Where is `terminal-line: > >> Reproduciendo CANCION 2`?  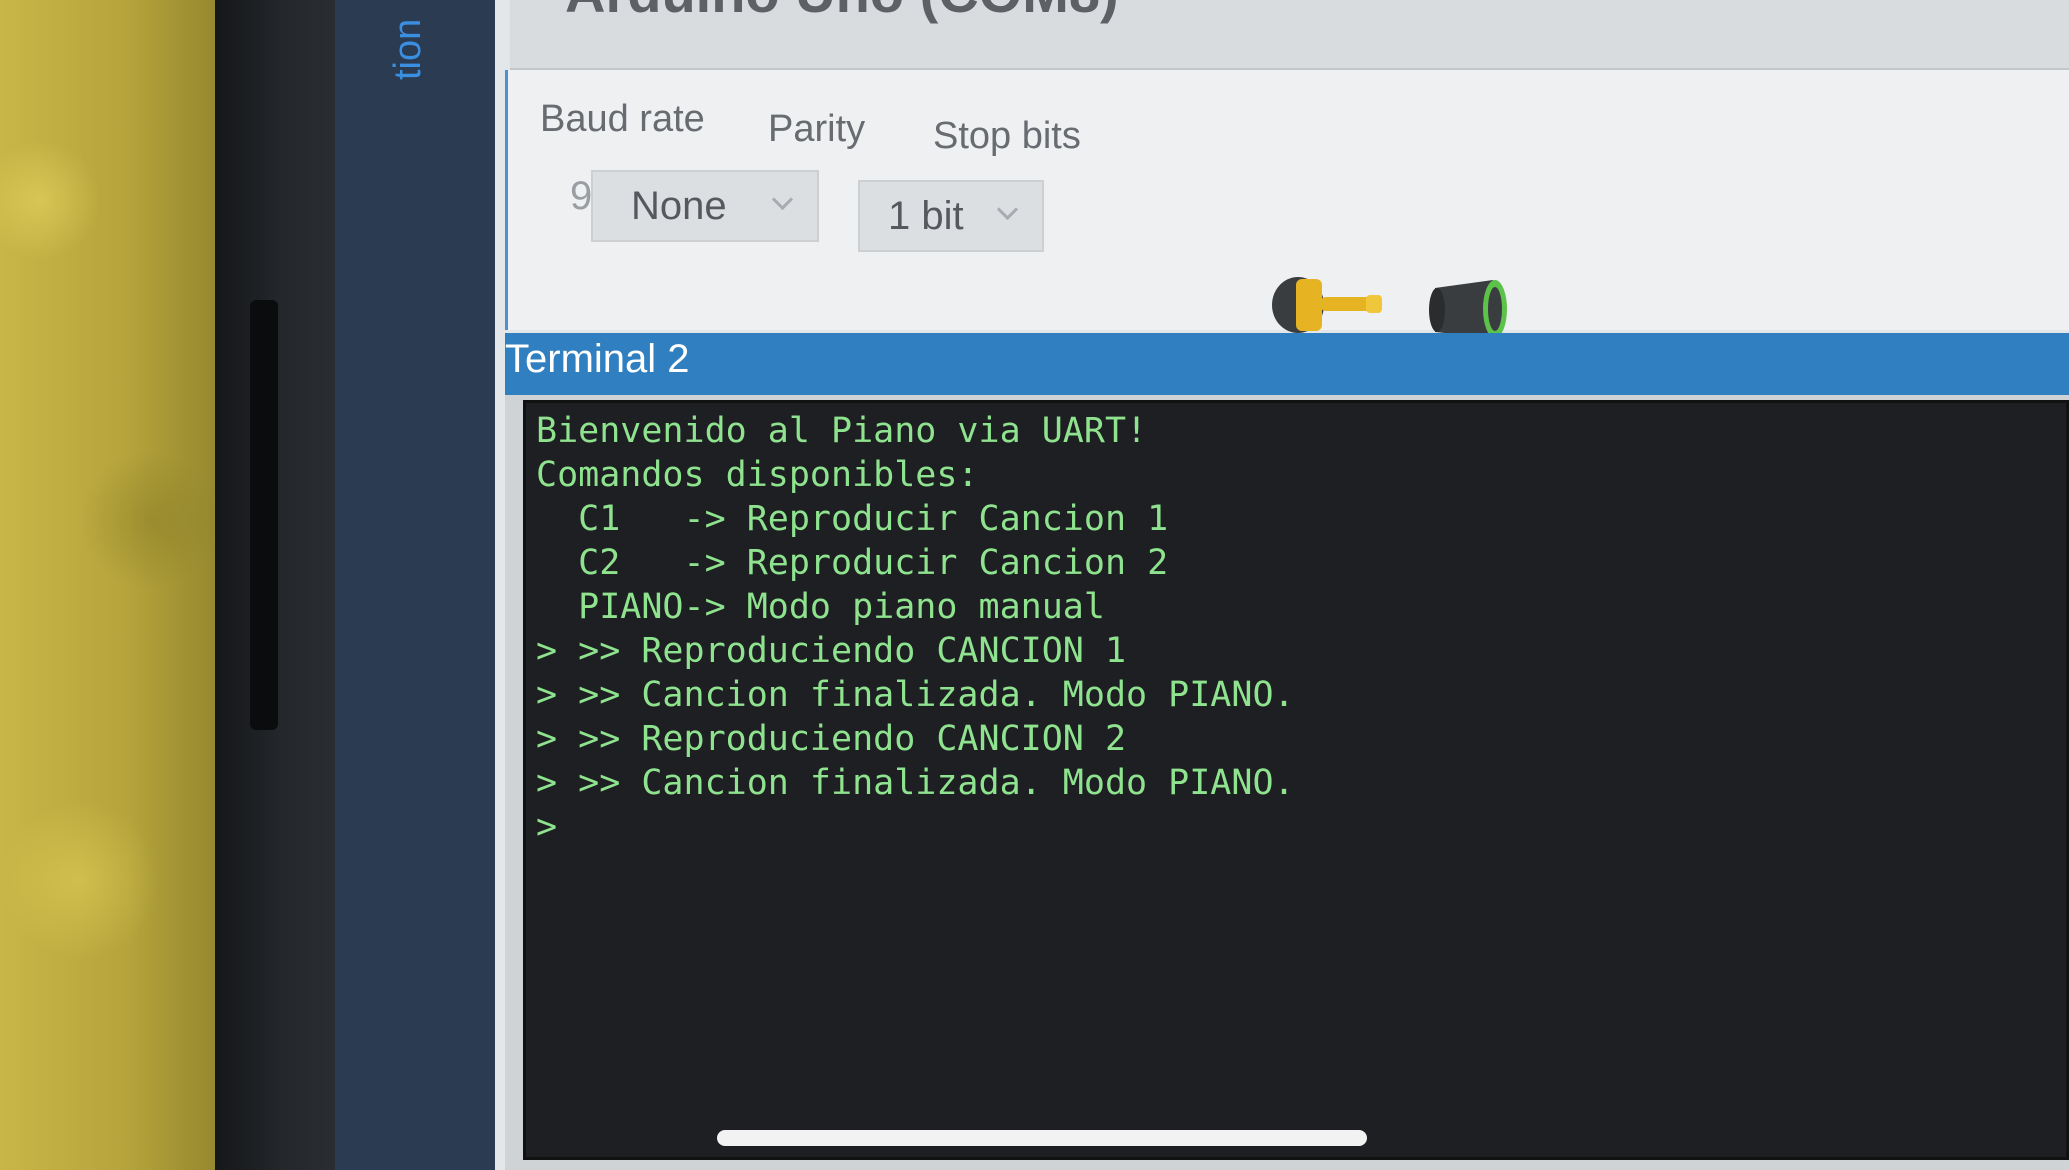 terminal-line: > >> Reproduciendo CANCION 2 is located at coordinates (831, 739).